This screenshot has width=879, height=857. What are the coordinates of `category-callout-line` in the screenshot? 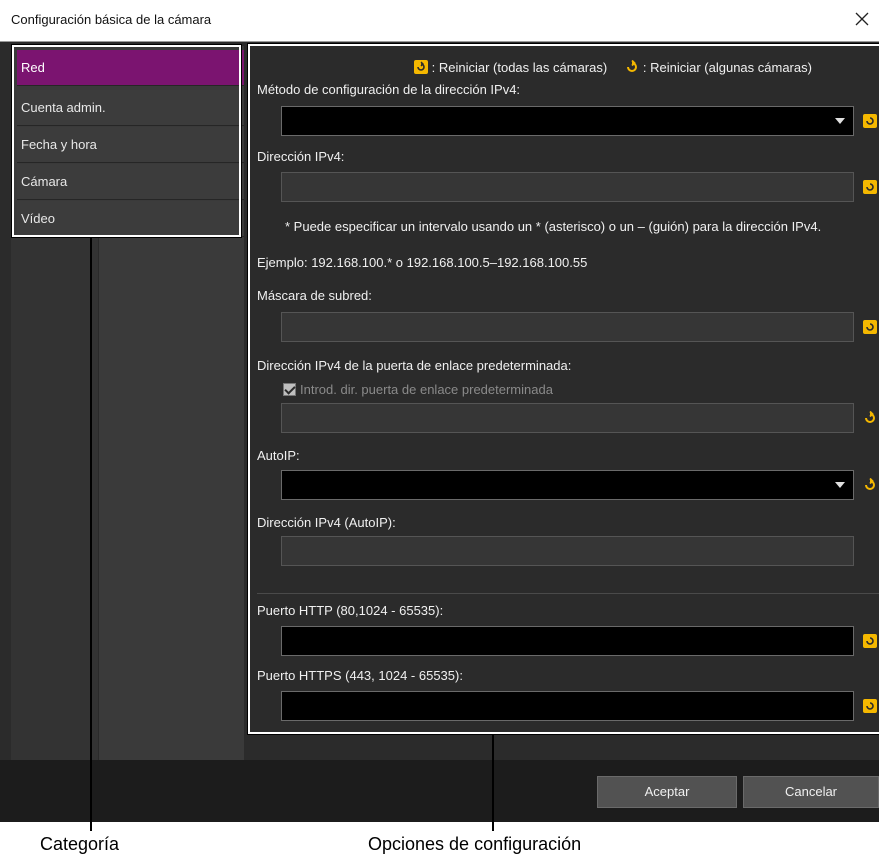 It's located at (91, 534).